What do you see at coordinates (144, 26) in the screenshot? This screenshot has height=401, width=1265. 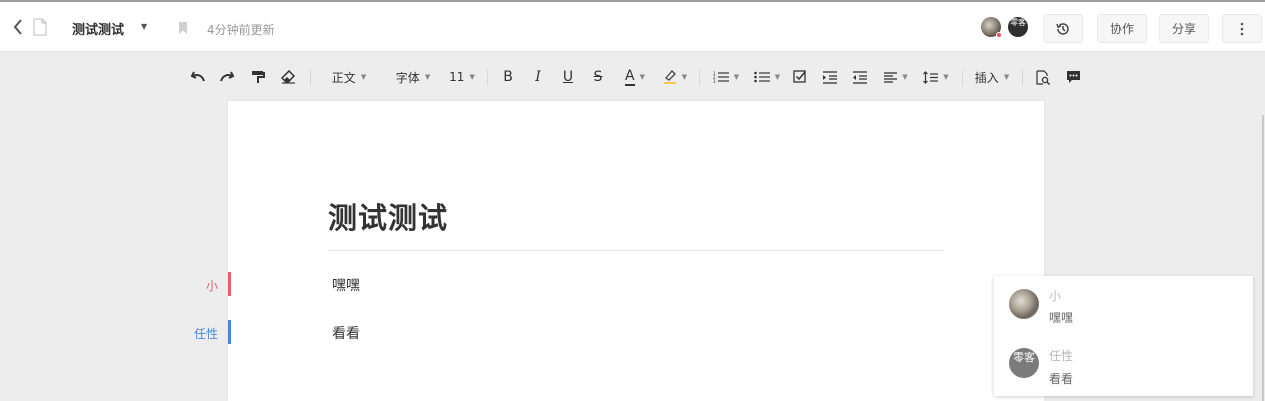 I see `title-dropdown-icon: ▼` at bounding box center [144, 26].